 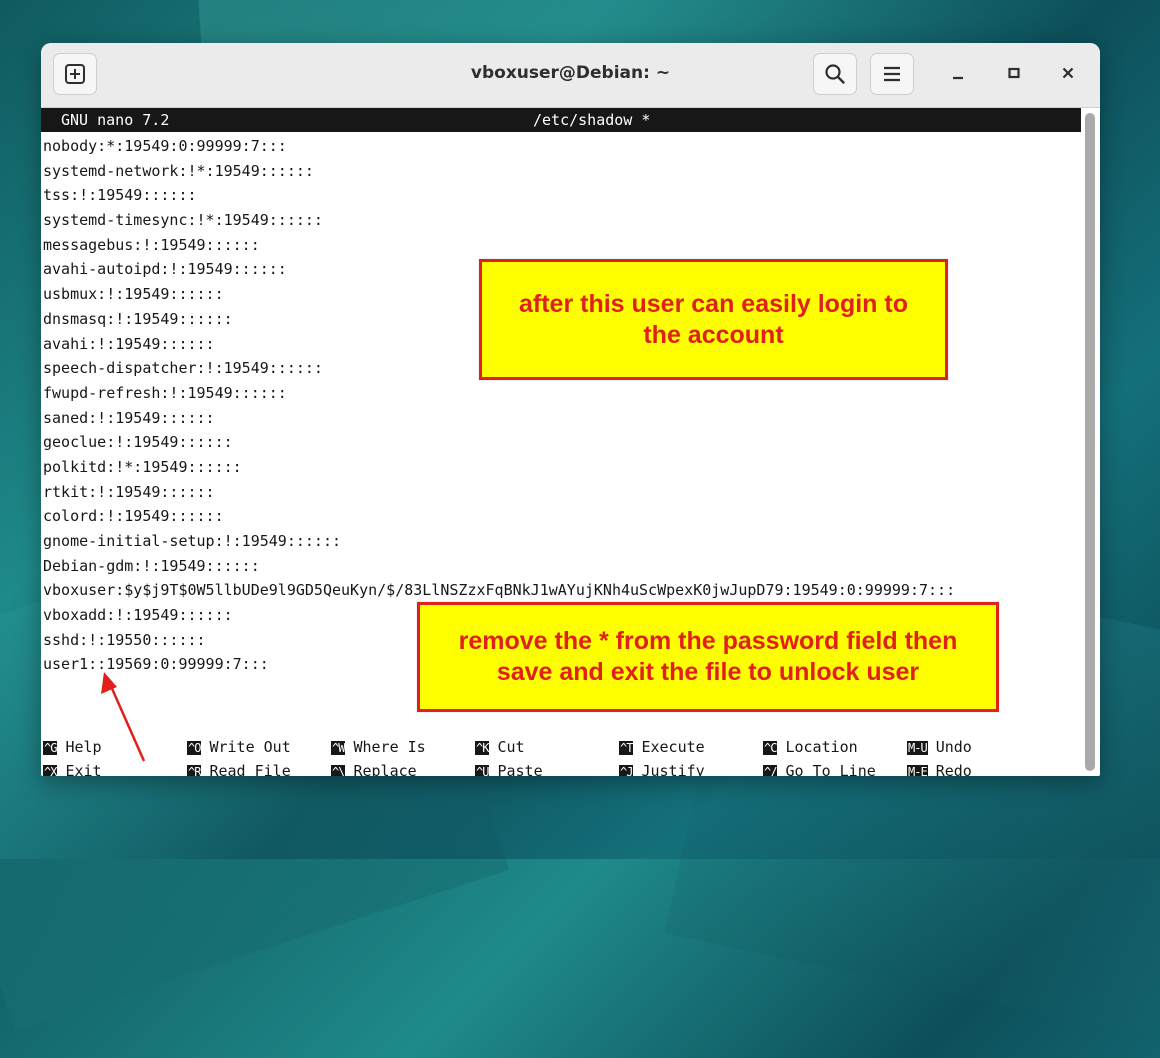 I want to click on file-line: rtkit:!:19549::::::, so click(x=499, y=492).